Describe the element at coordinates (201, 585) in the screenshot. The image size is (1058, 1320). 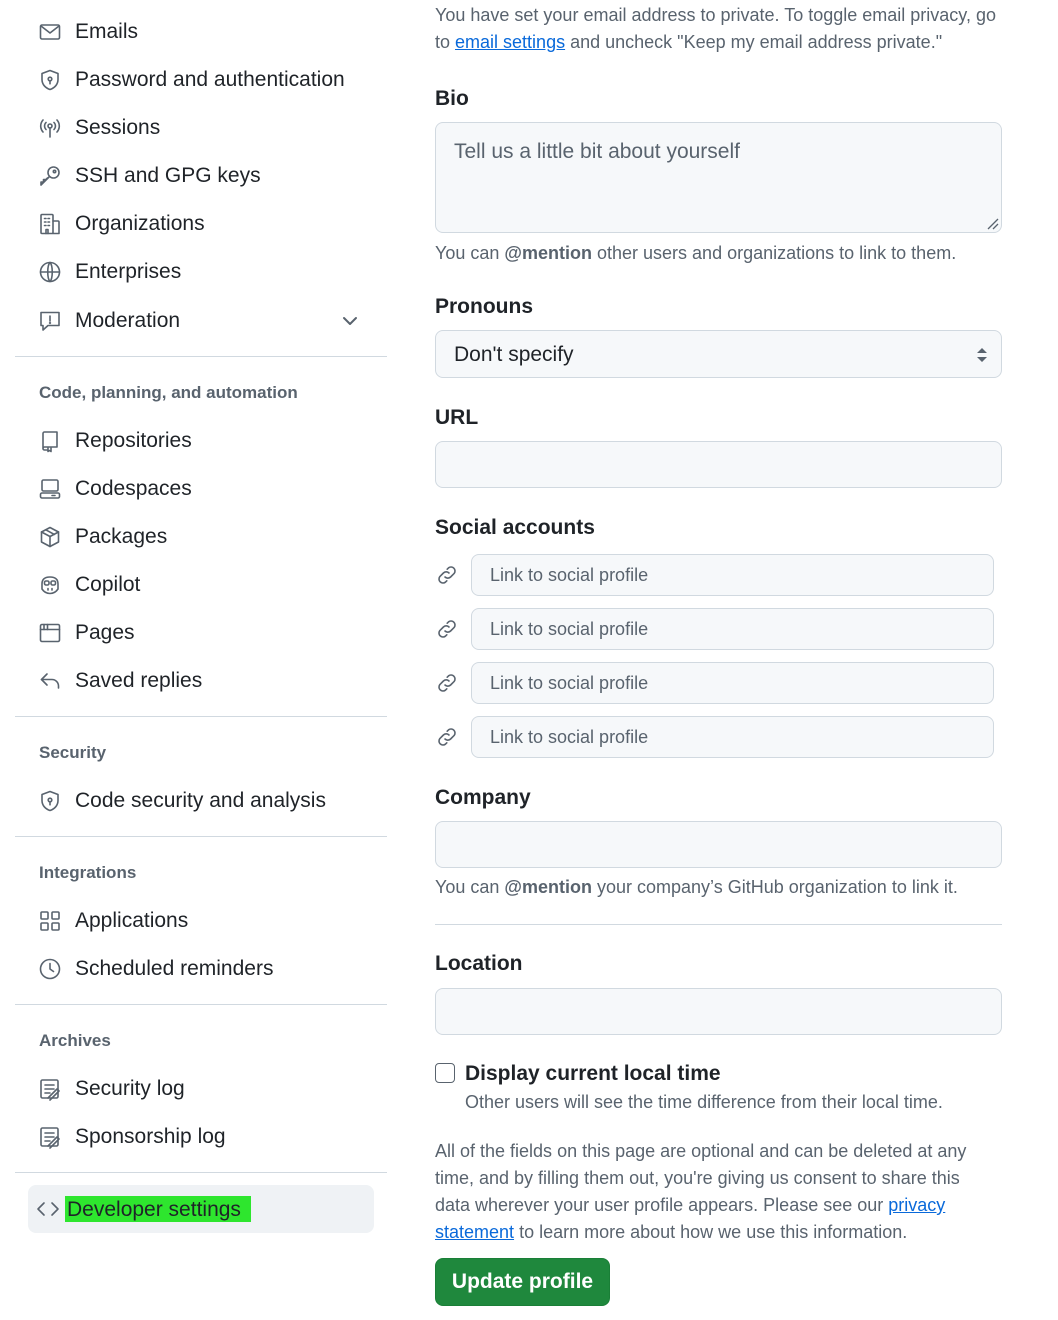
I see `sidebar-item-copilot: Copilot` at that location.